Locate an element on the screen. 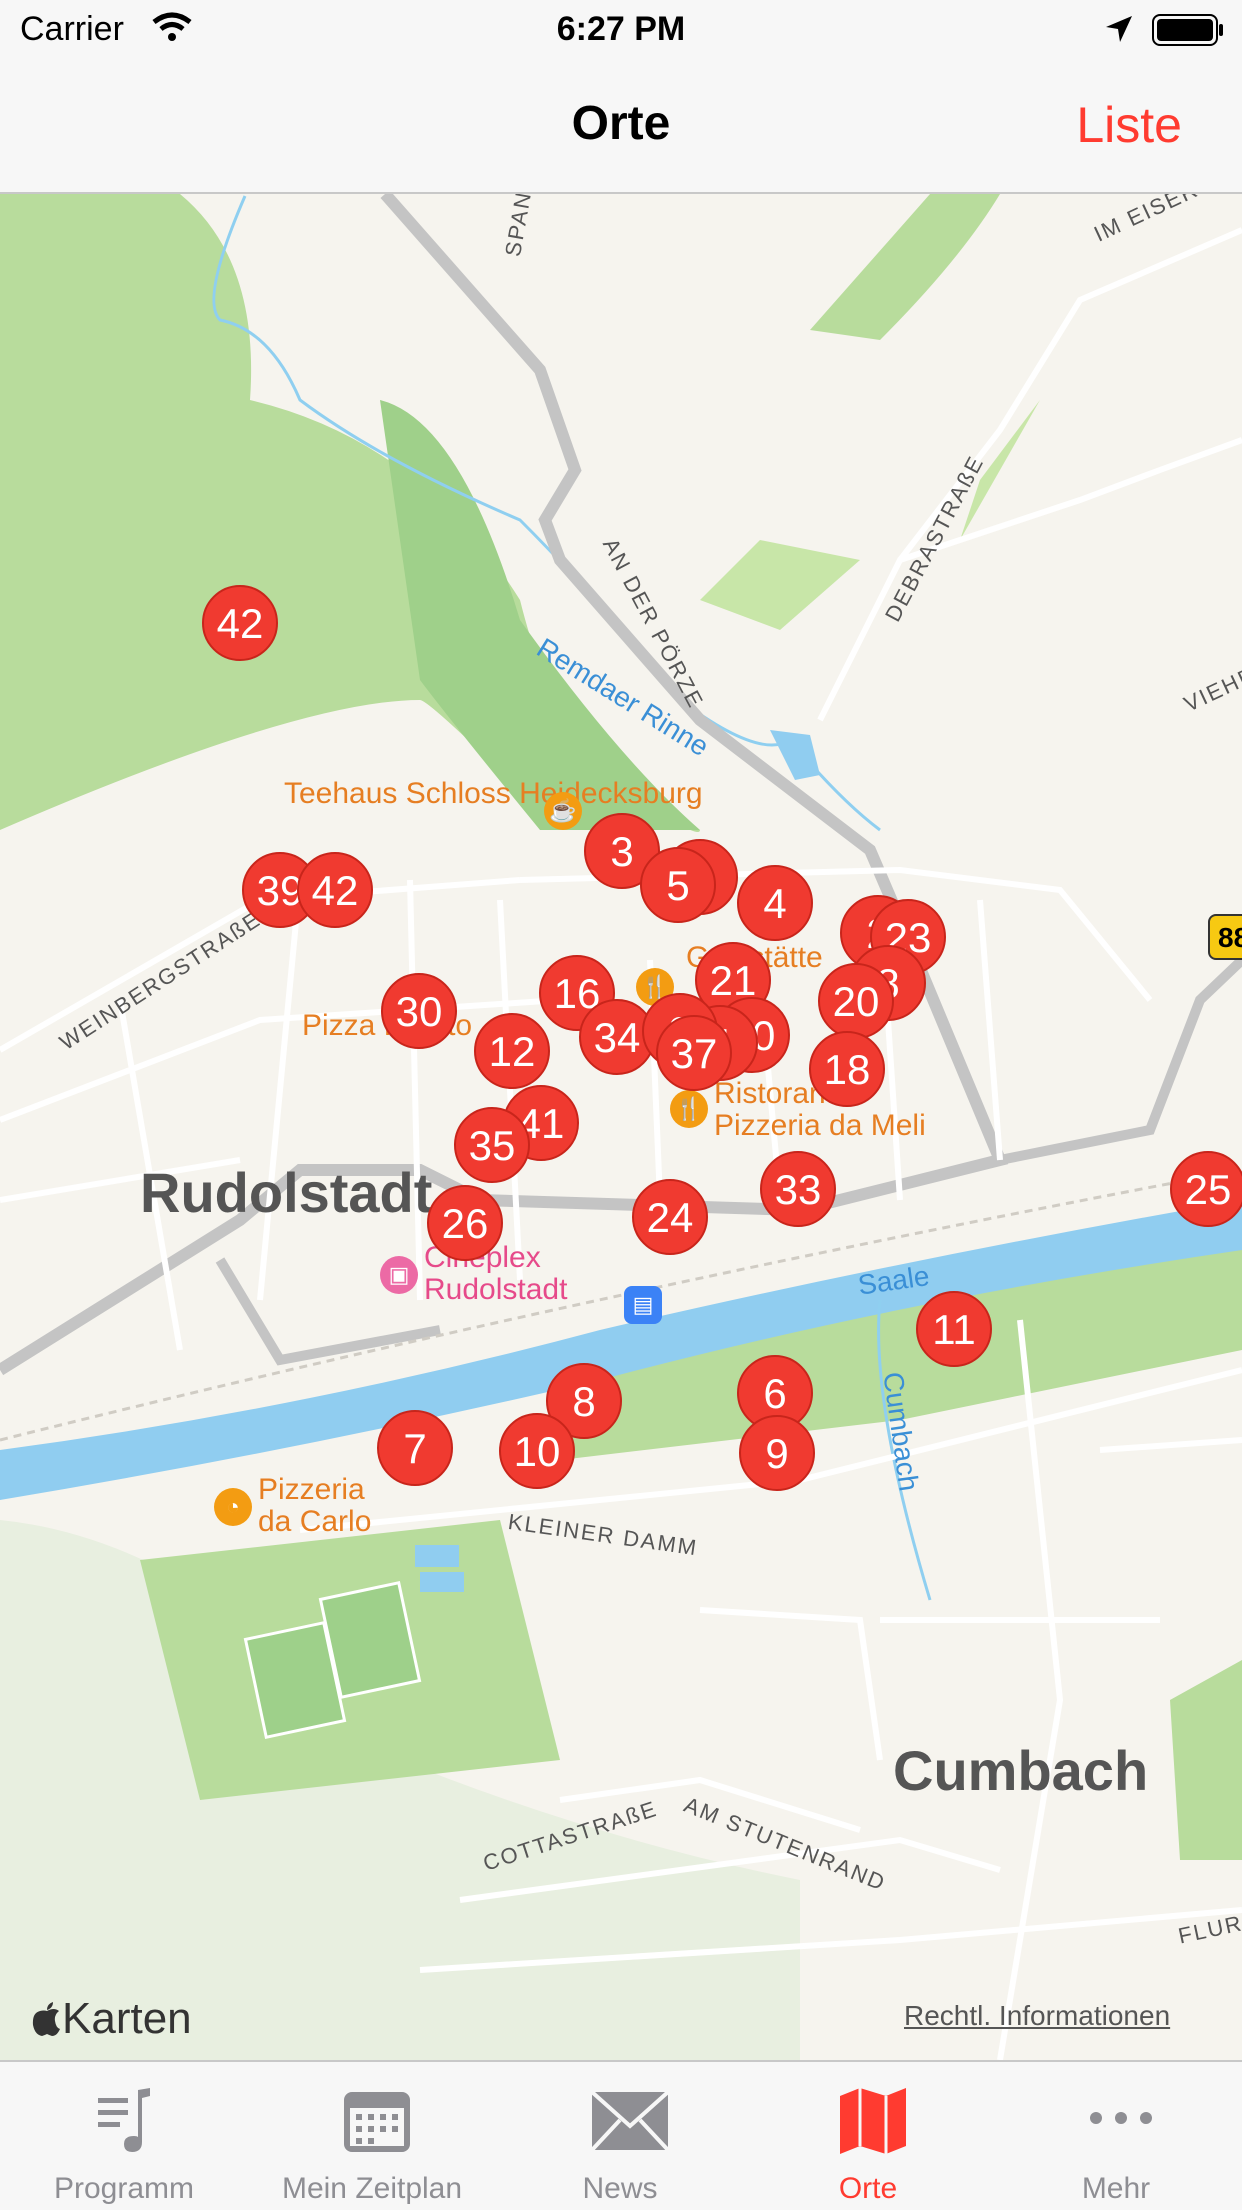  maps-attribution: Karten is located at coordinates (112, 2019).